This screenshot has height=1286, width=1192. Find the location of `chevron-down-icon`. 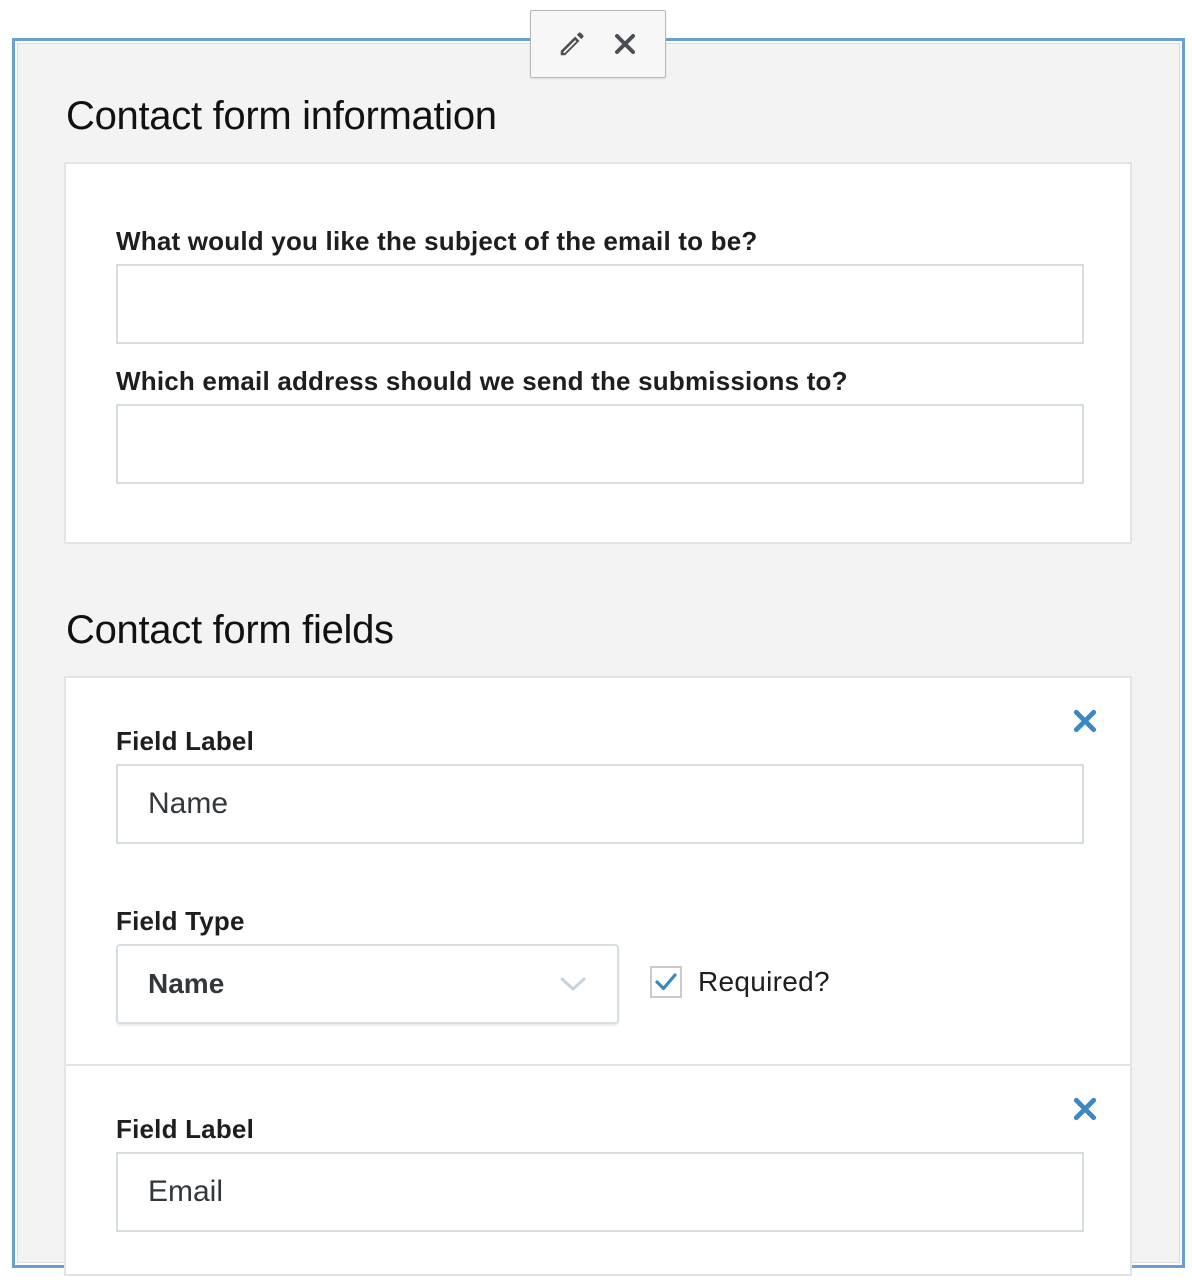

chevron-down-icon is located at coordinates (573, 984).